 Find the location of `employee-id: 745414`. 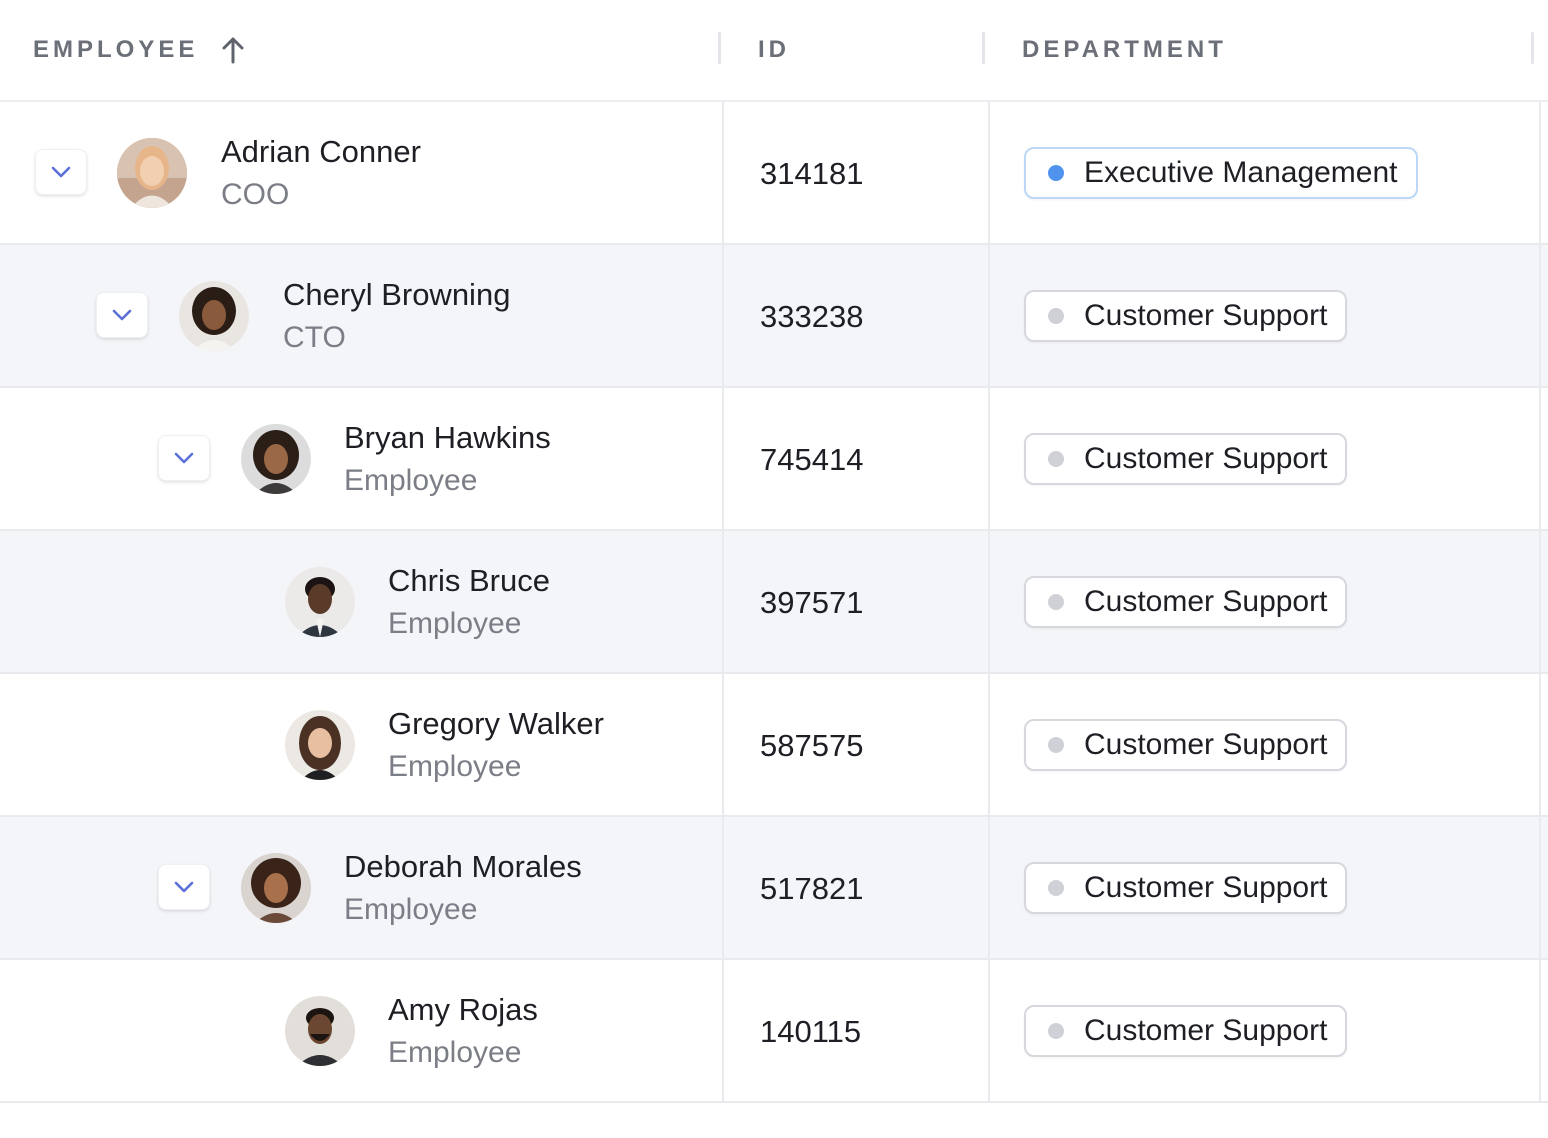

employee-id: 745414 is located at coordinates (812, 459).